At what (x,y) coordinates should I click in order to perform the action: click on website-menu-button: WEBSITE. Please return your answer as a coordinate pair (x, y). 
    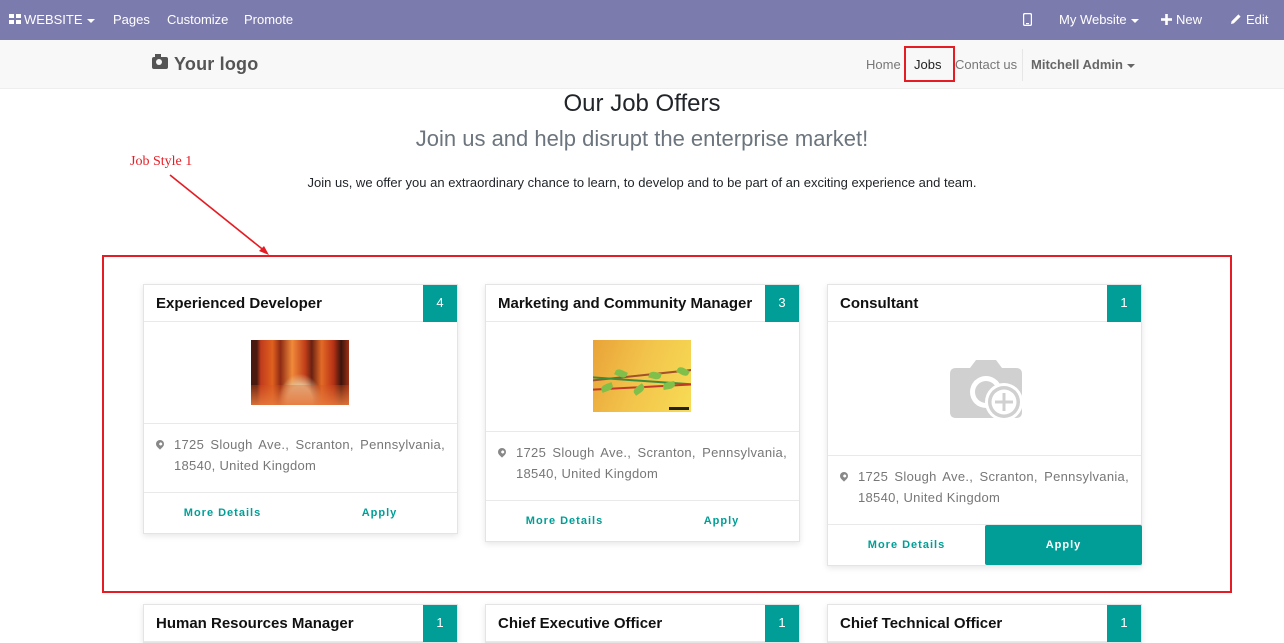
    Looking at the image, I should click on (52, 20).